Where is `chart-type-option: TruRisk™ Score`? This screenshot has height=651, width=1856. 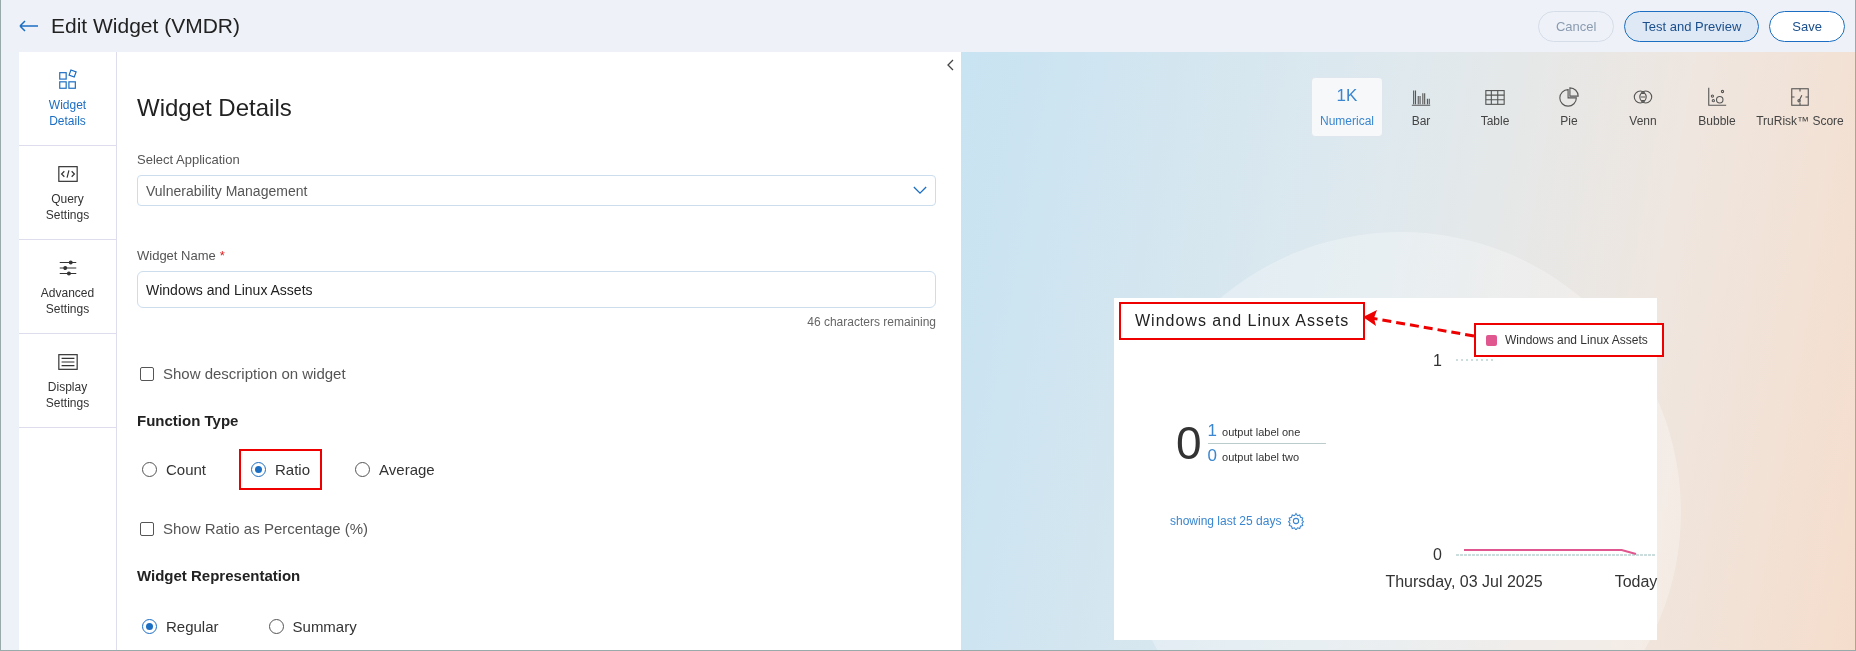
chart-type-option: TruRisk™ Score is located at coordinates (1800, 107).